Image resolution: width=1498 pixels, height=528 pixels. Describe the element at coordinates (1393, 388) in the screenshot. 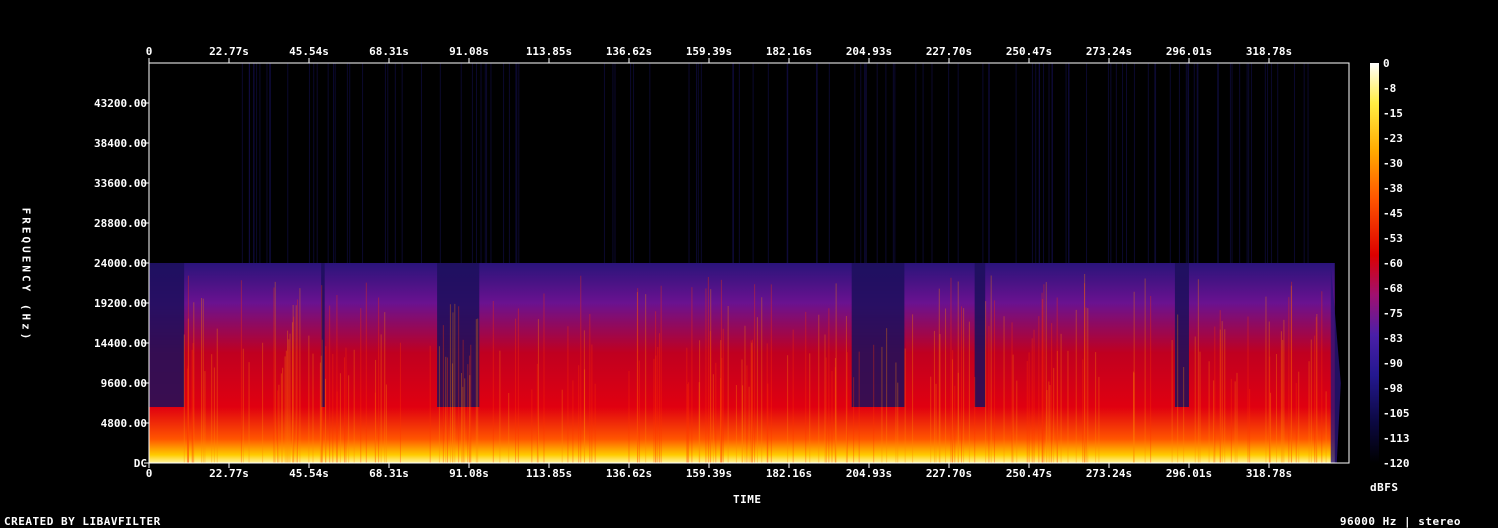

I see `colorbar-tick-label: -98` at that location.